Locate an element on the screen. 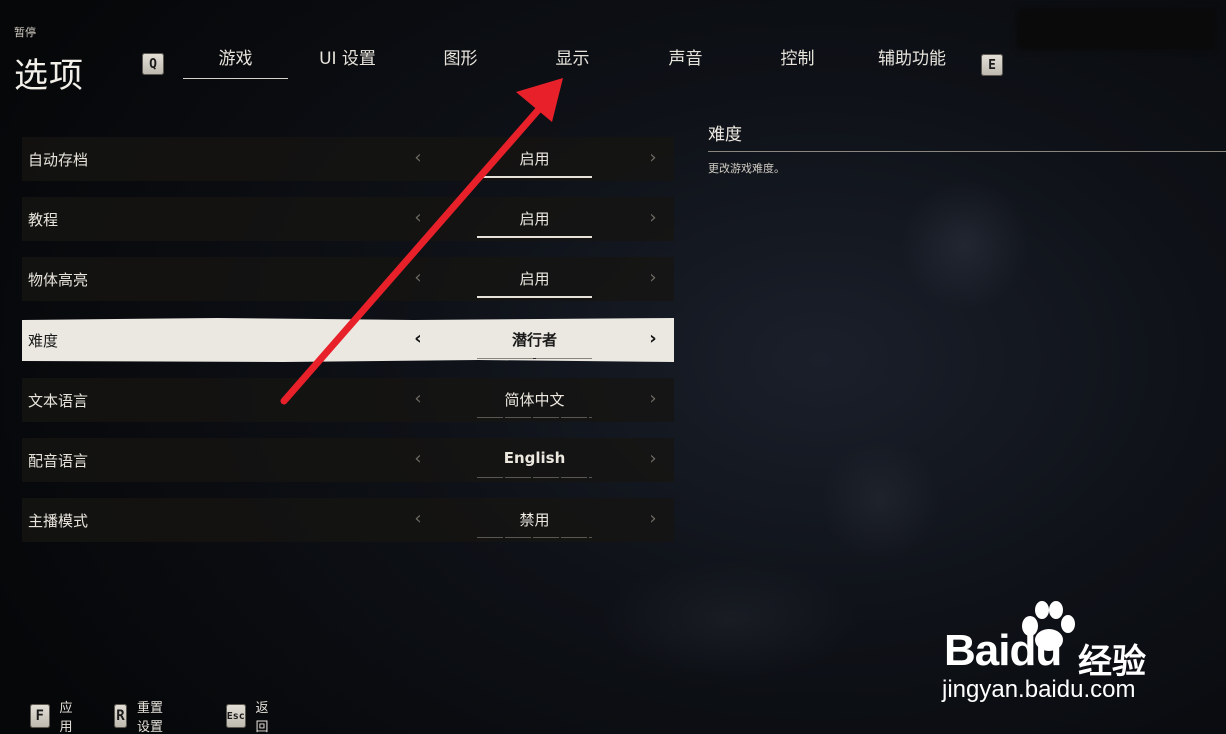  setting-label: 主播模式 is located at coordinates (58, 521).